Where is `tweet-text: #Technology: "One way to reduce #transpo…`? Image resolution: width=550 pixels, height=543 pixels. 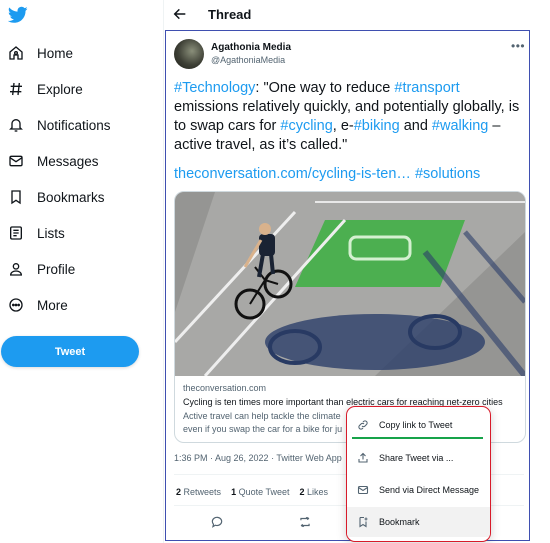
tweet-text: #Technology: "One way to reduce #transpo… is located at coordinates (349, 117).